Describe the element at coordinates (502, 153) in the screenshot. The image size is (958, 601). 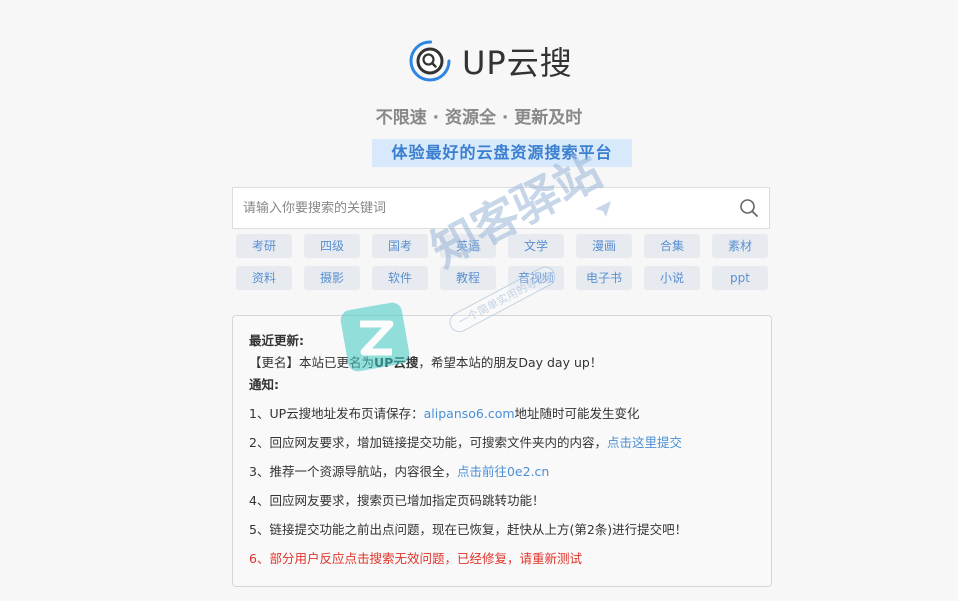
I see `sub-slogan: 体验最好的云盘资源搜索平台` at that location.